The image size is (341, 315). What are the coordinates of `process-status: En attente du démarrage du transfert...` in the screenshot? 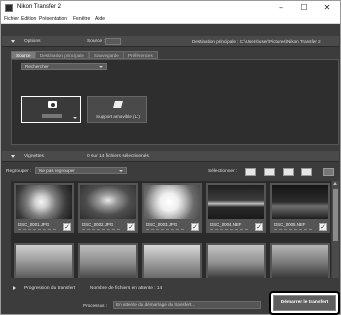 It's located at (187, 305).